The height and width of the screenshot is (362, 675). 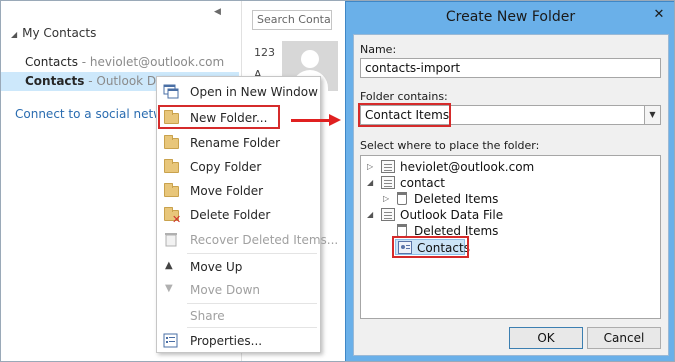 What do you see at coordinates (404, 115) in the screenshot?
I see `contact-items-highlight-box` at bounding box center [404, 115].